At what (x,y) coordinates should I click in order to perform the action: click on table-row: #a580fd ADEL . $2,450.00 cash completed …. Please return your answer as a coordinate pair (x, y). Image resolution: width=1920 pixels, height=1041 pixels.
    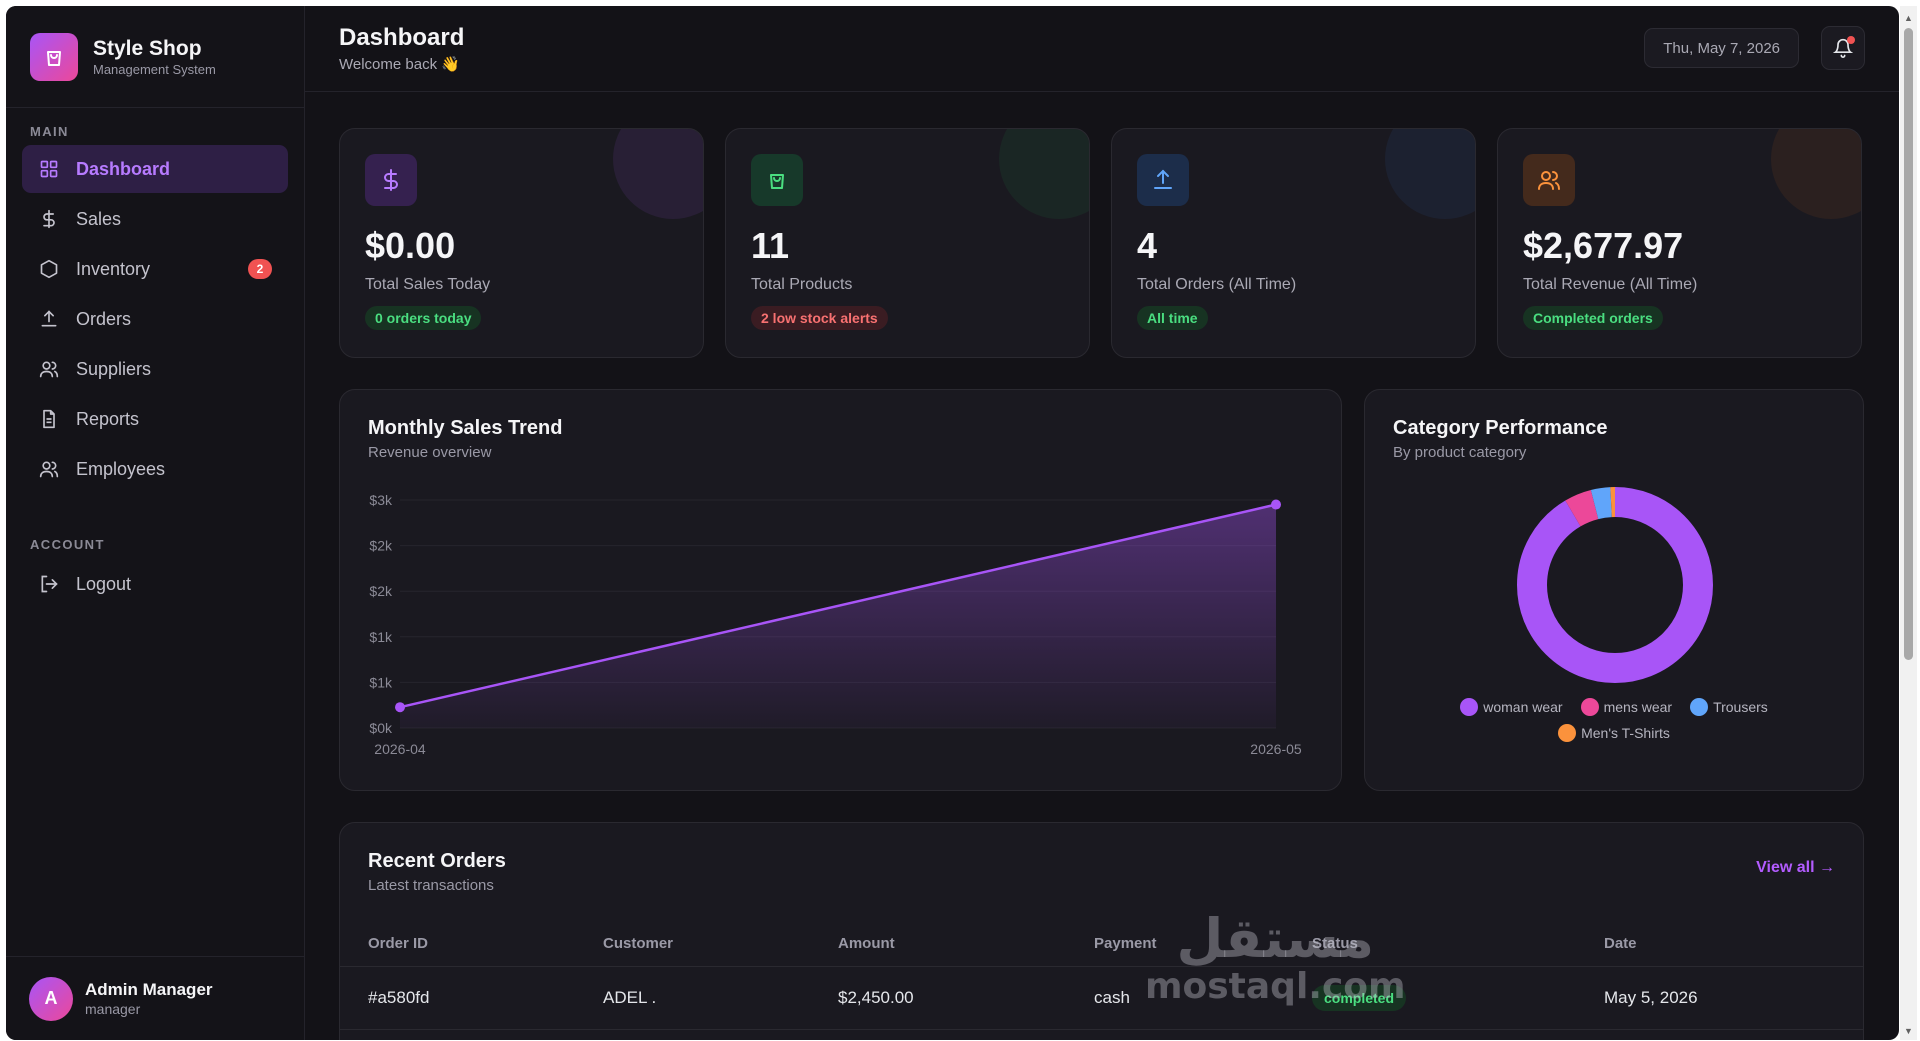
    Looking at the image, I should click on (1101, 999).